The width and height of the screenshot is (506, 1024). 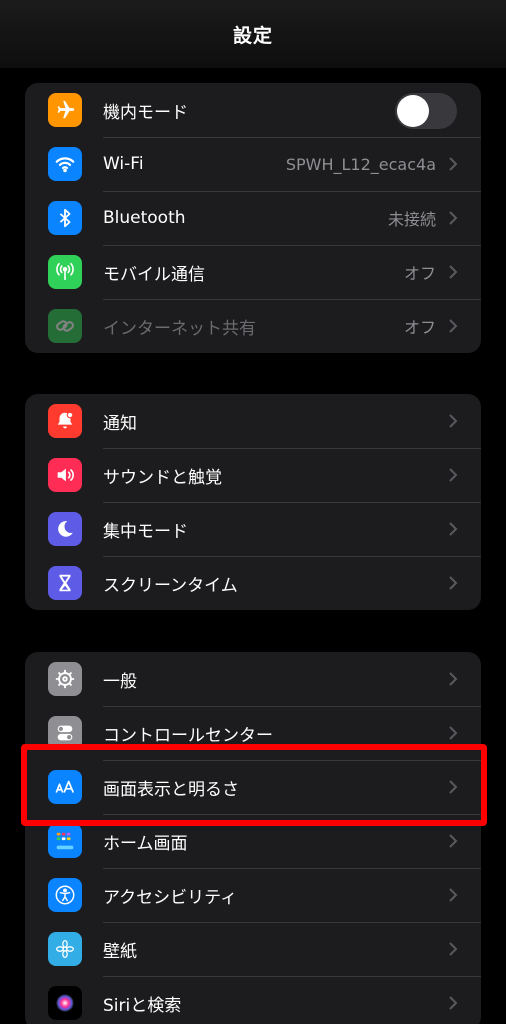 I want to click on navigation-bar: 設定, so click(x=253, y=34).